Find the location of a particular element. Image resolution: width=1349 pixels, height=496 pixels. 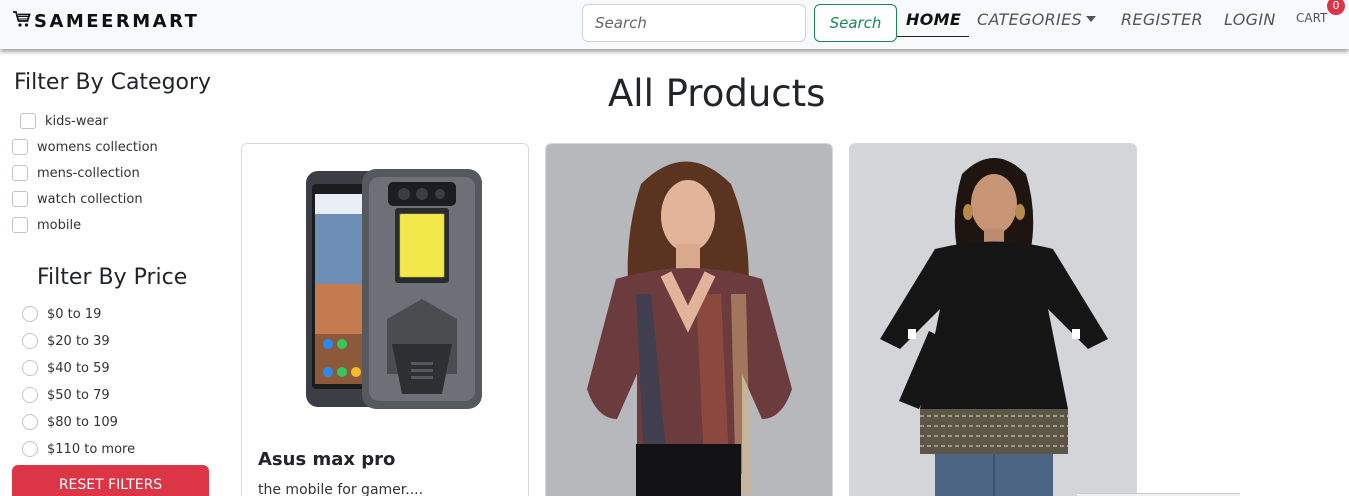

category-checkbox-mens: mens-collection is located at coordinates (76, 173).